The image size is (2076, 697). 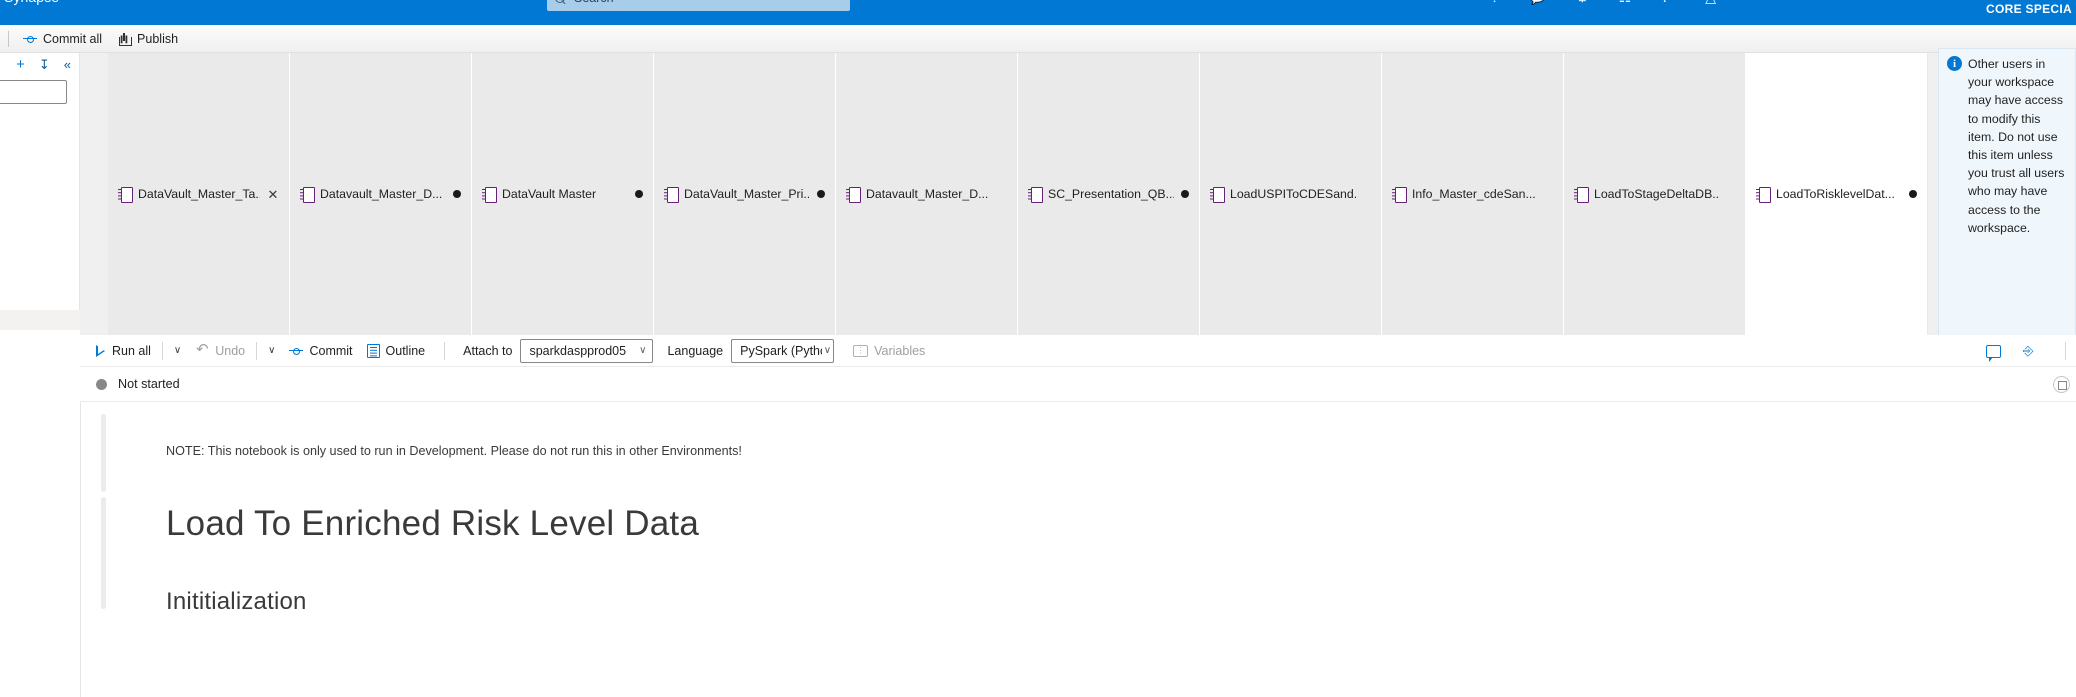 I want to click on global-search-input: Search, so click(x=698, y=5).